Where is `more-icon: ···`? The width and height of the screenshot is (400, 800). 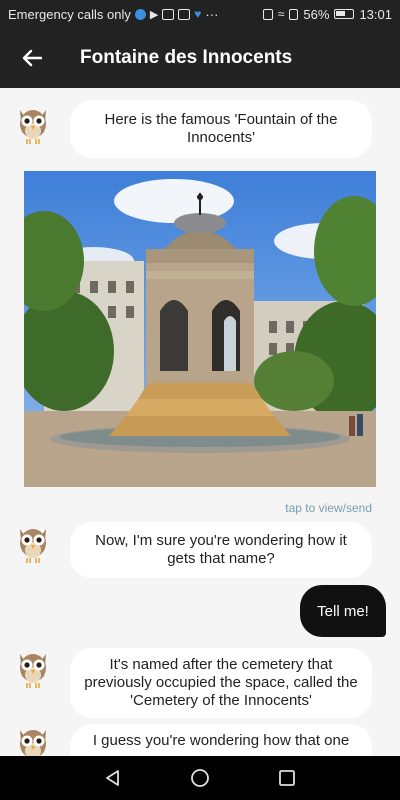
more-icon: ··· is located at coordinates (212, 14).